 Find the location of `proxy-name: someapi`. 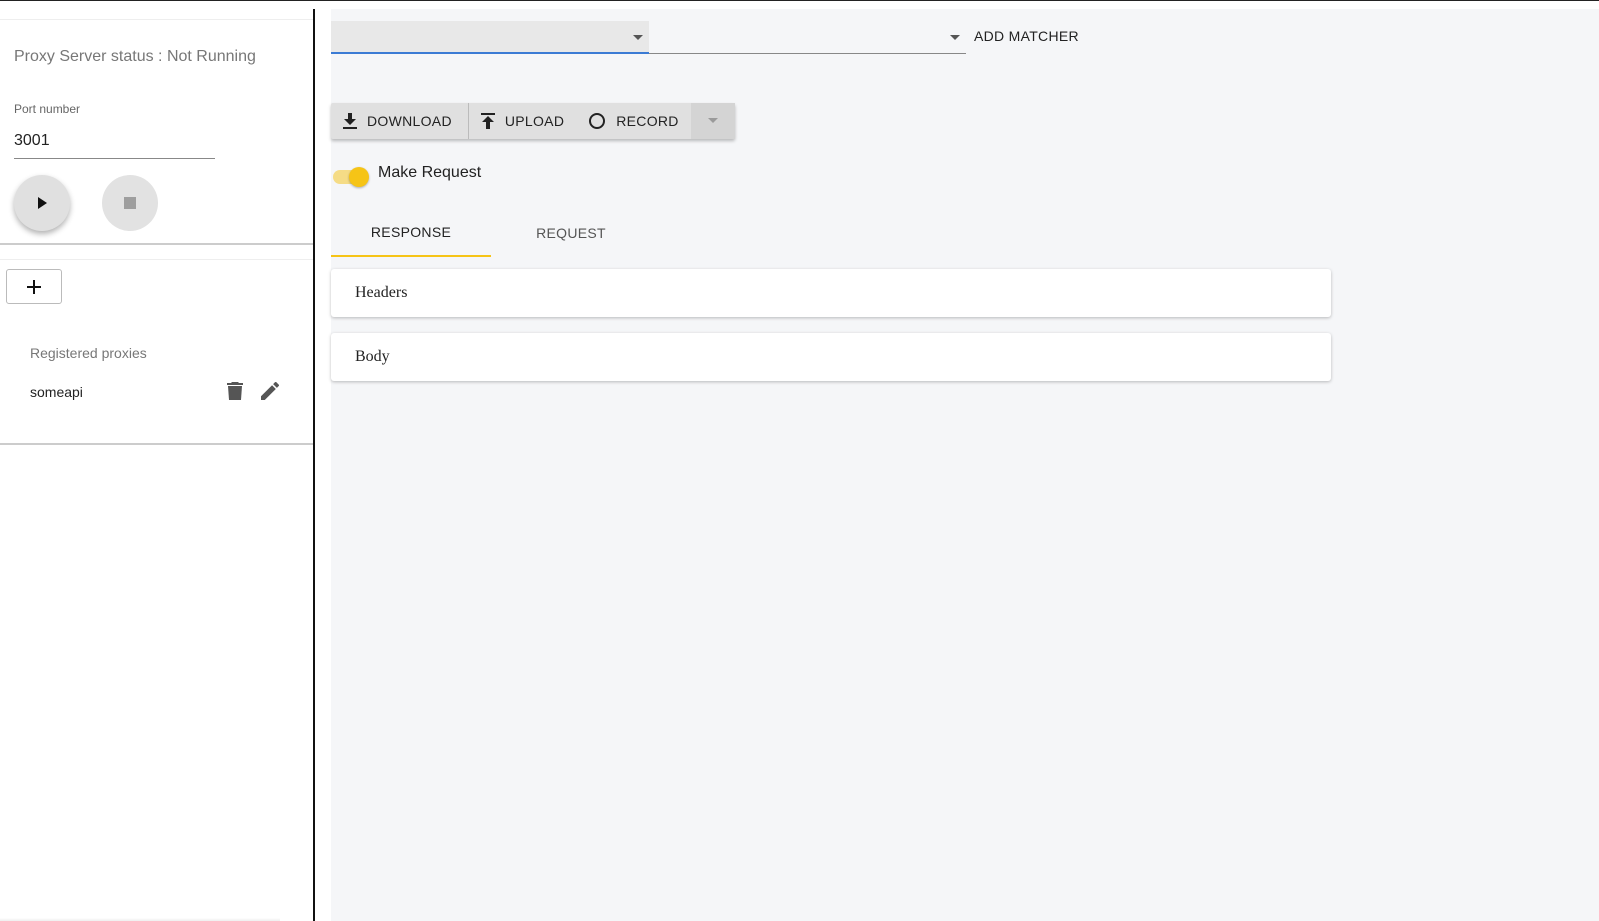

proxy-name: someapi is located at coordinates (56, 392).